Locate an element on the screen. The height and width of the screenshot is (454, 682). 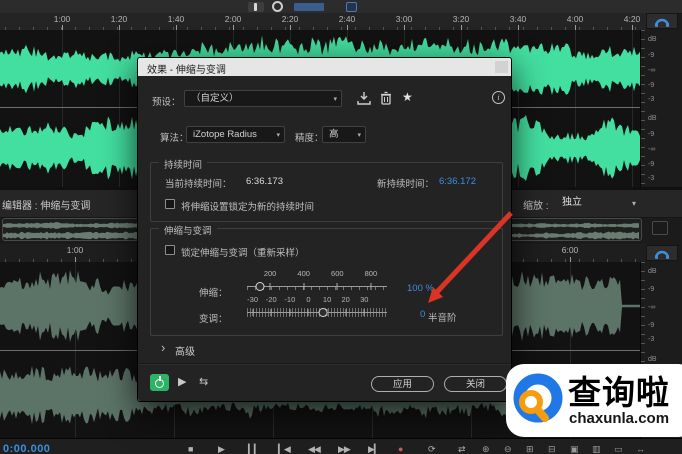
shuttle-icon: ⇄ is located at coordinates (461, 449).